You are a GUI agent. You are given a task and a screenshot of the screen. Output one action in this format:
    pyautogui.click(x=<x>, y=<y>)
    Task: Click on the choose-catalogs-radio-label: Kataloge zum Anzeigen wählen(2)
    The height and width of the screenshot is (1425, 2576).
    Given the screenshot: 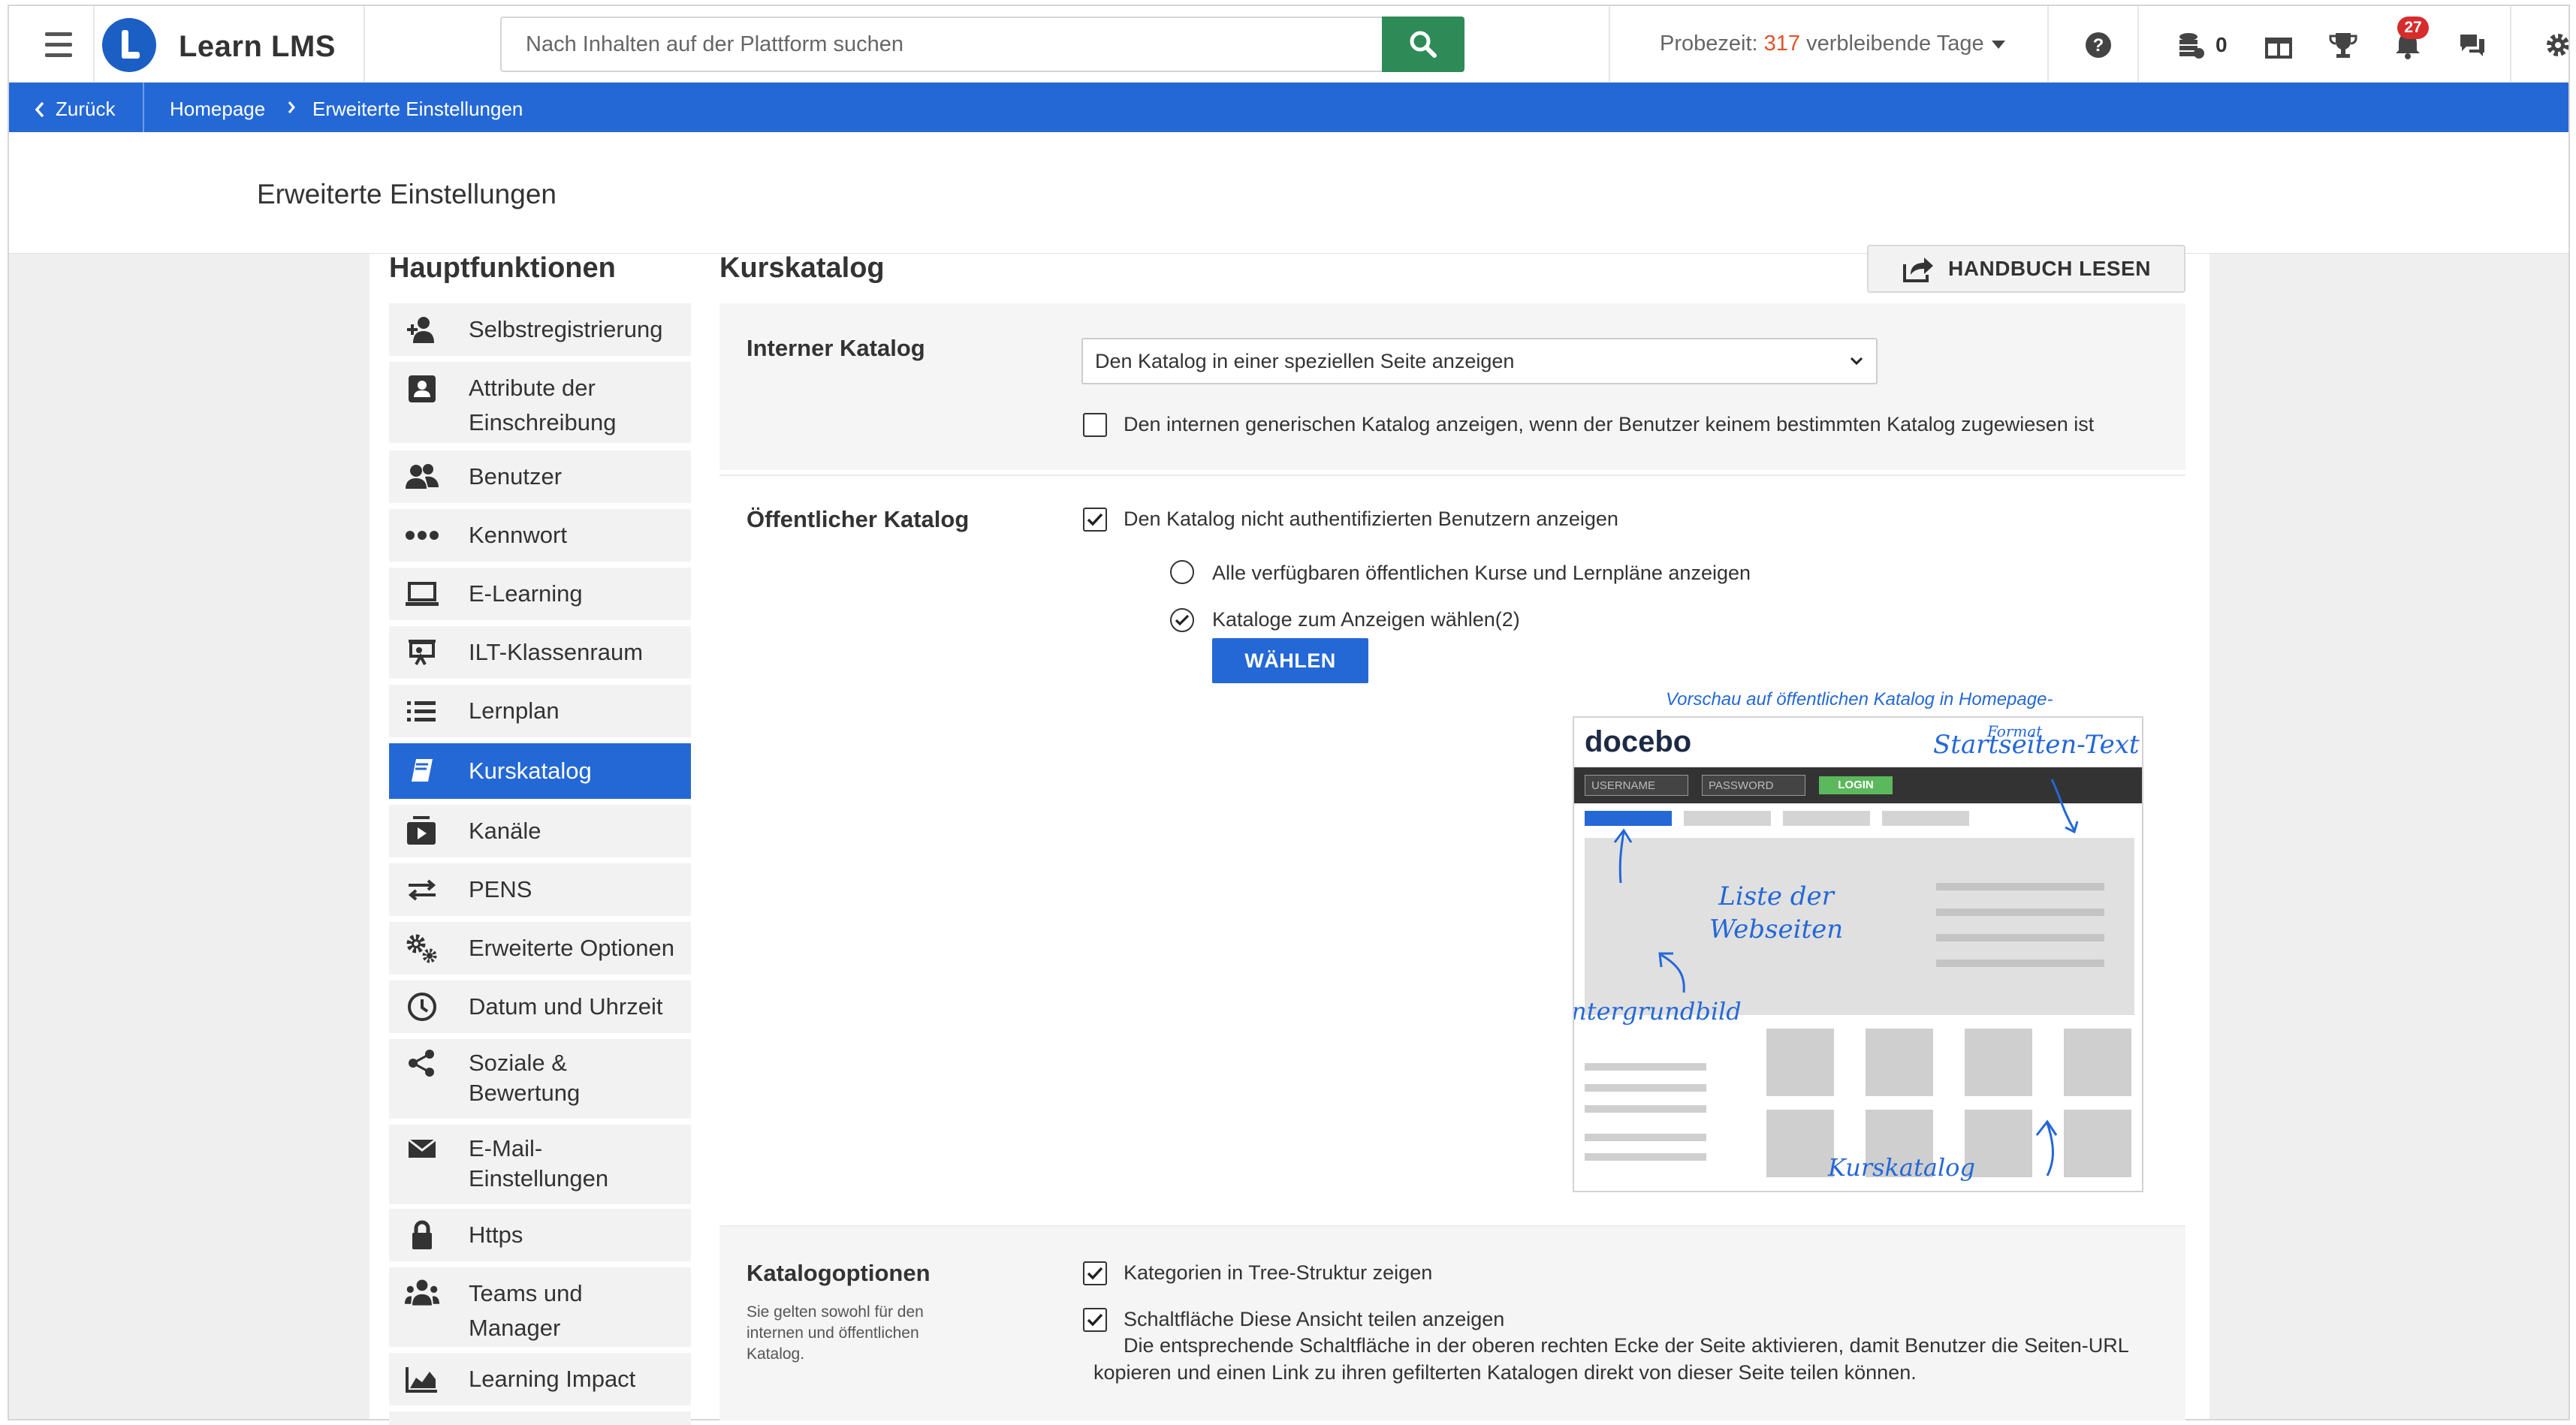 What is the action you would take?
    pyautogui.click(x=1366, y=619)
    